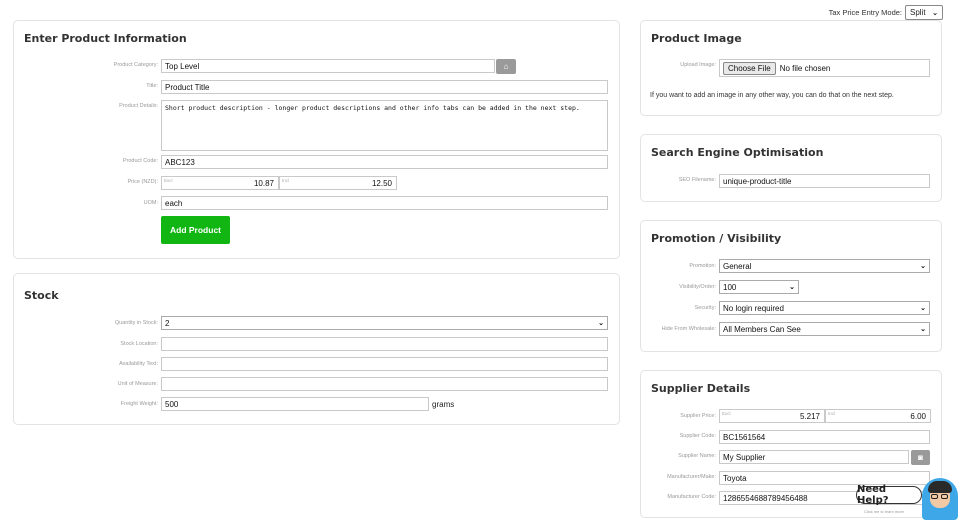  Describe the element at coordinates (384, 344) in the screenshot. I see `stock-location-field` at that location.